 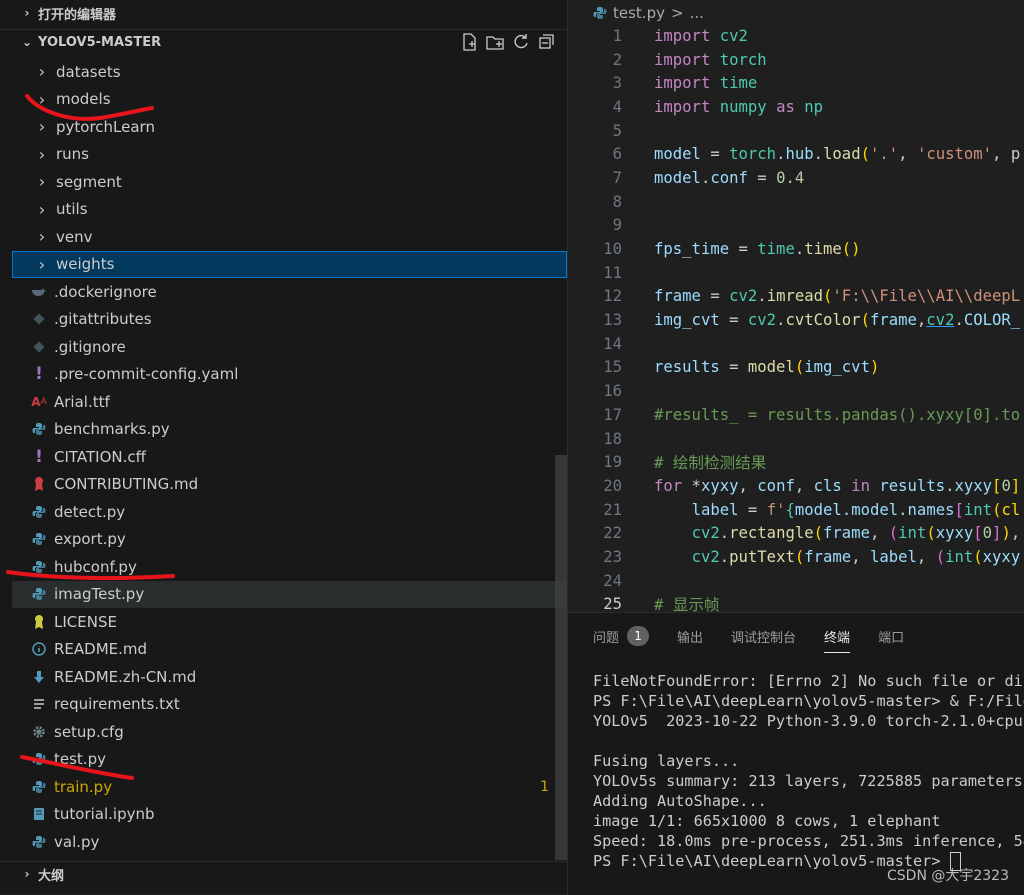 What do you see at coordinates (27, 42) in the screenshot?
I see `chevron-down-icon: ⌄` at bounding box center [27, 42].